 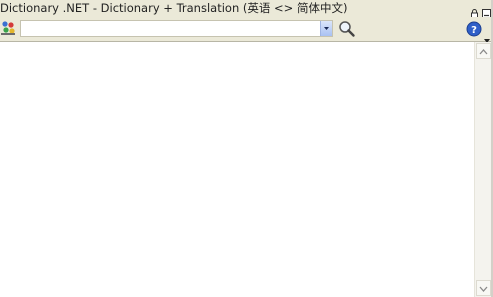 I want to click on dictionary-logo-icon, so click(x=8, y=28).